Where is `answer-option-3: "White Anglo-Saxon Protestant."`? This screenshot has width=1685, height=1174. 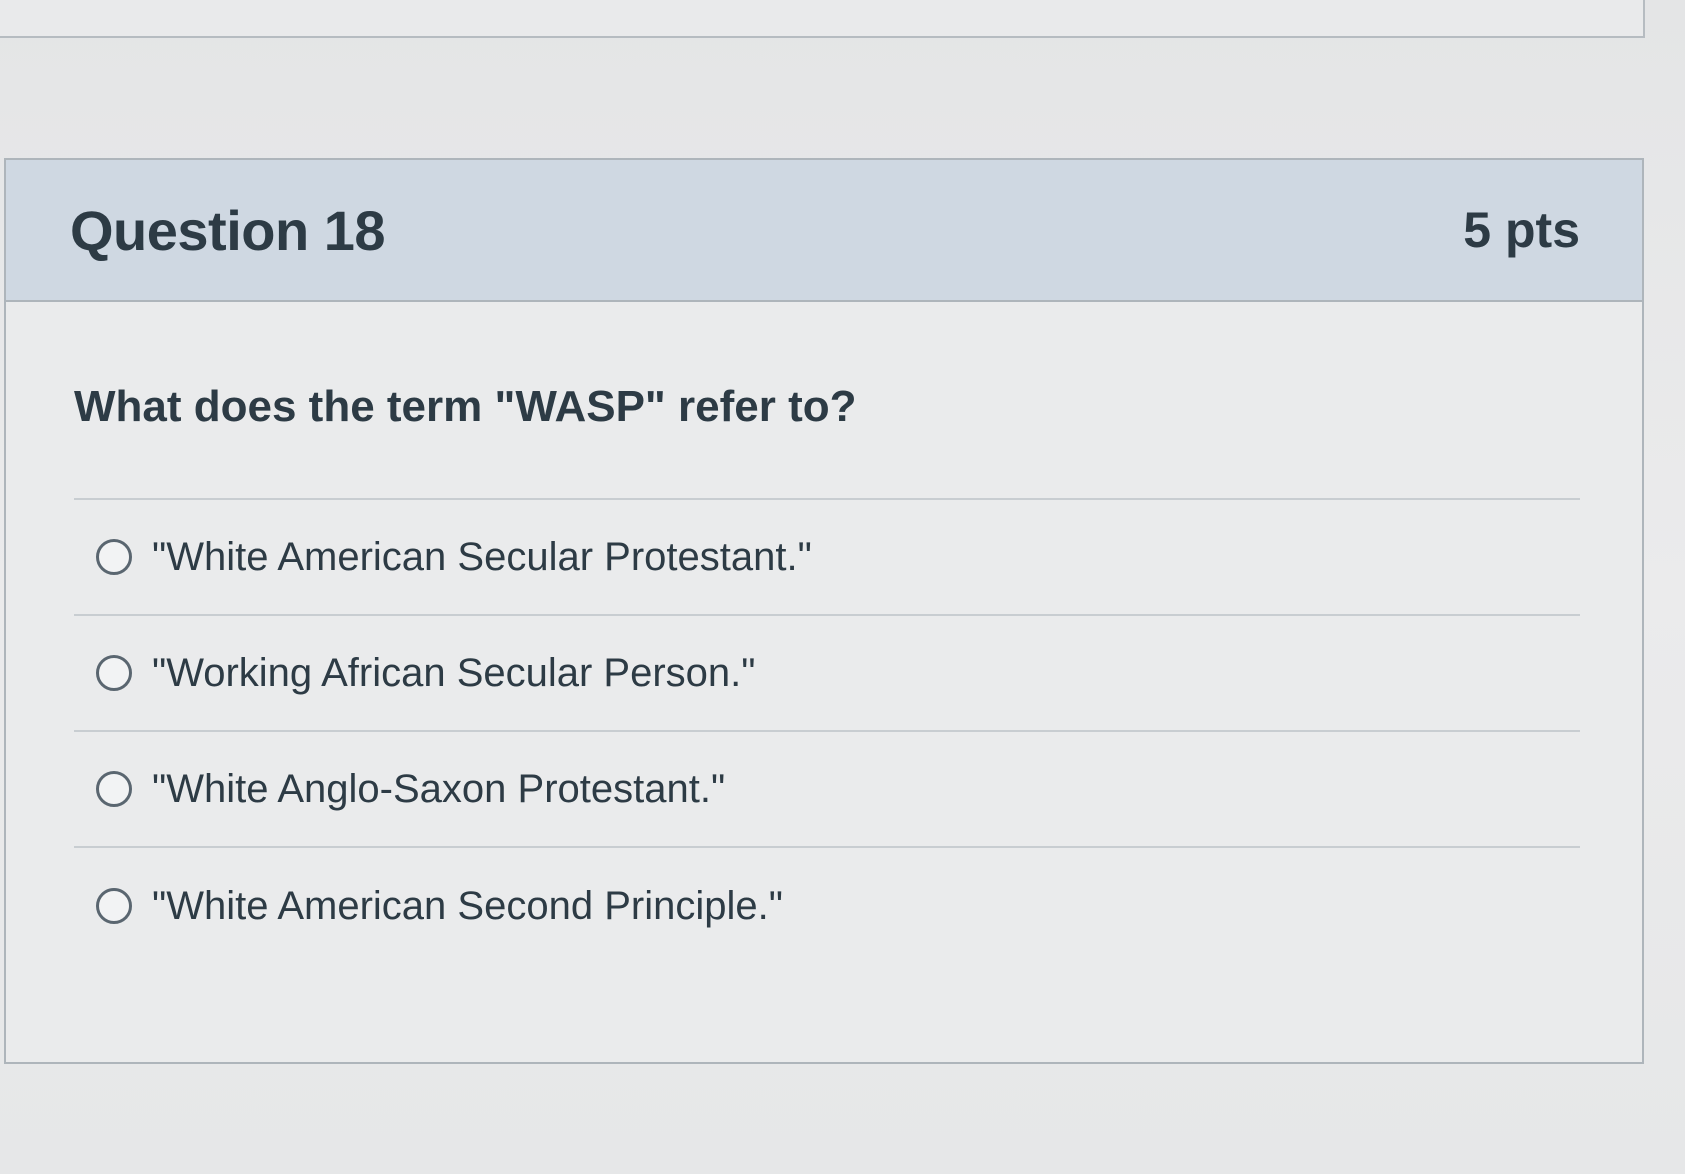
answer-option-3: "White Anglo-Saxon Protestant." is located at coordinates (827, 790).